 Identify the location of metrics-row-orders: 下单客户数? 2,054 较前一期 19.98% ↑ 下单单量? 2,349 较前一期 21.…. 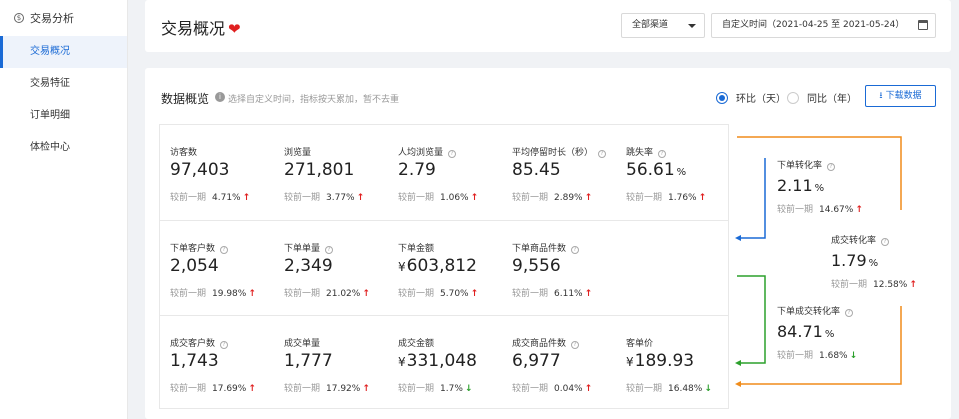
(444, 267).